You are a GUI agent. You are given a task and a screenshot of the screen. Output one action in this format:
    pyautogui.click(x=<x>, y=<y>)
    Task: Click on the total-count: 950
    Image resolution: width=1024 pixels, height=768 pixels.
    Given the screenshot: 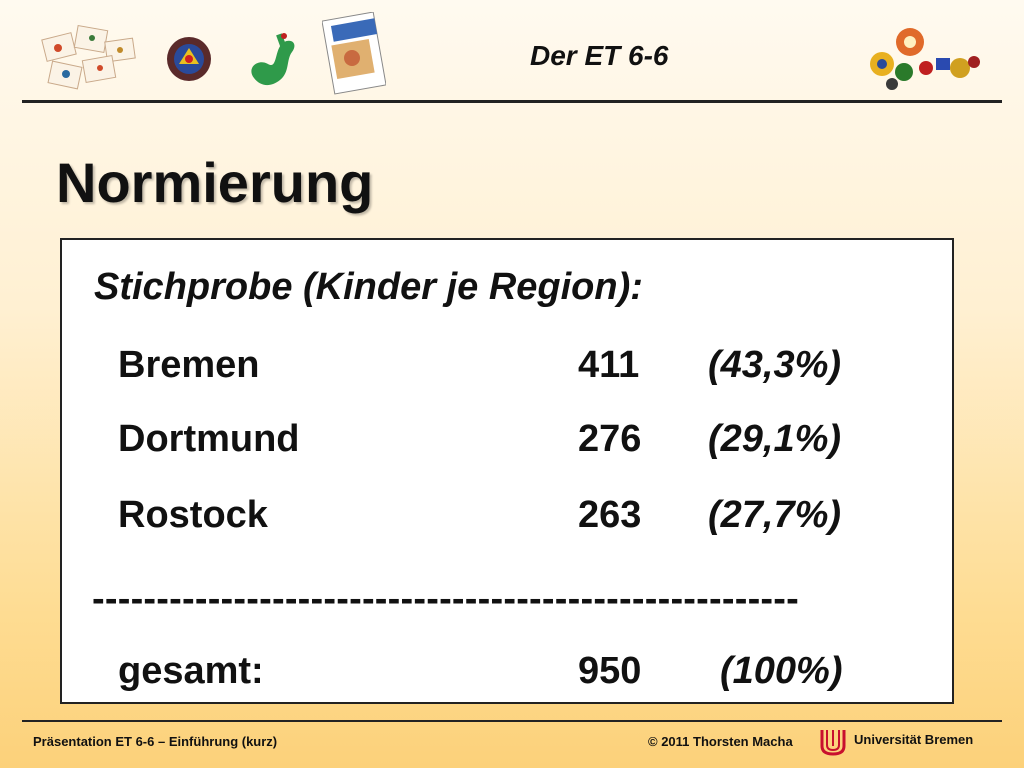 What is the action you would take?
    pyautogui.click(x=610, y=671)
    